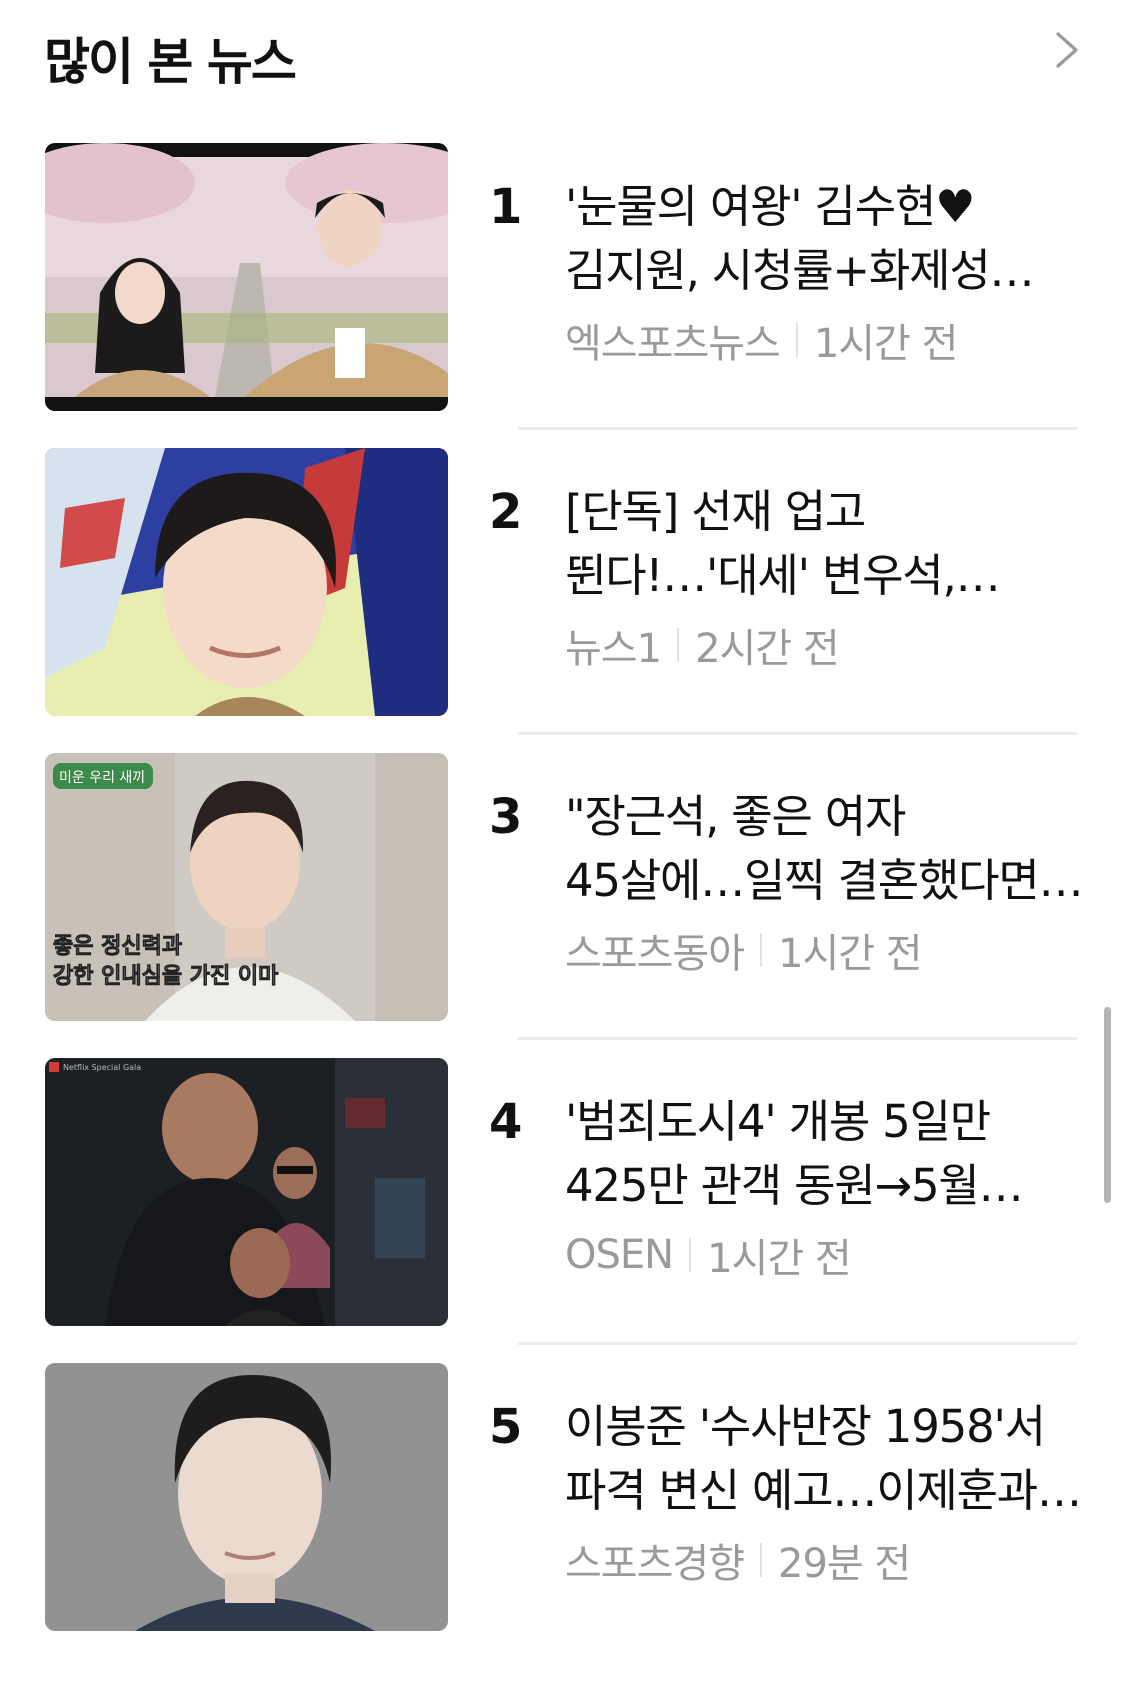  Describe the element at coordinates (655, 954) in the screenshot. I see `news-source: 스포츠동아` at that location.